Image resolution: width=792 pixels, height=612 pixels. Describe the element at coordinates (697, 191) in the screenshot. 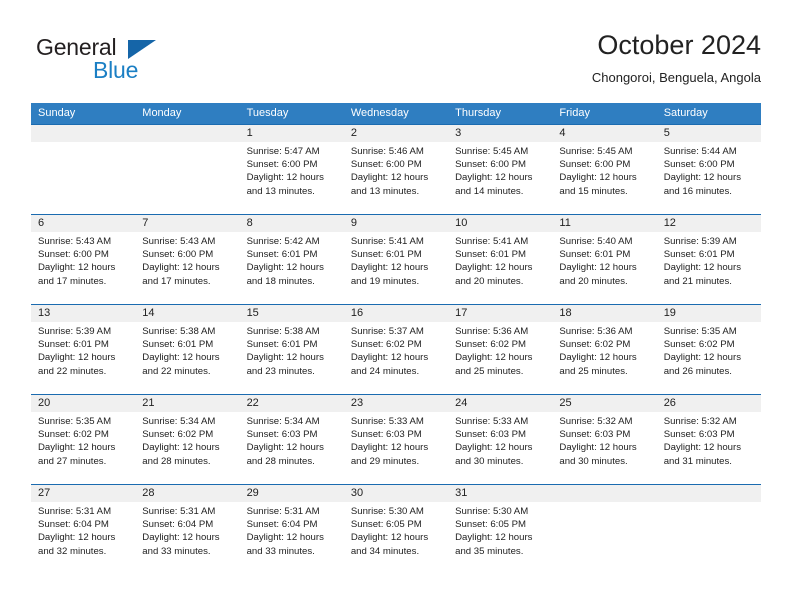

I see `daylight-line2: and 16 minutes.` at that location.